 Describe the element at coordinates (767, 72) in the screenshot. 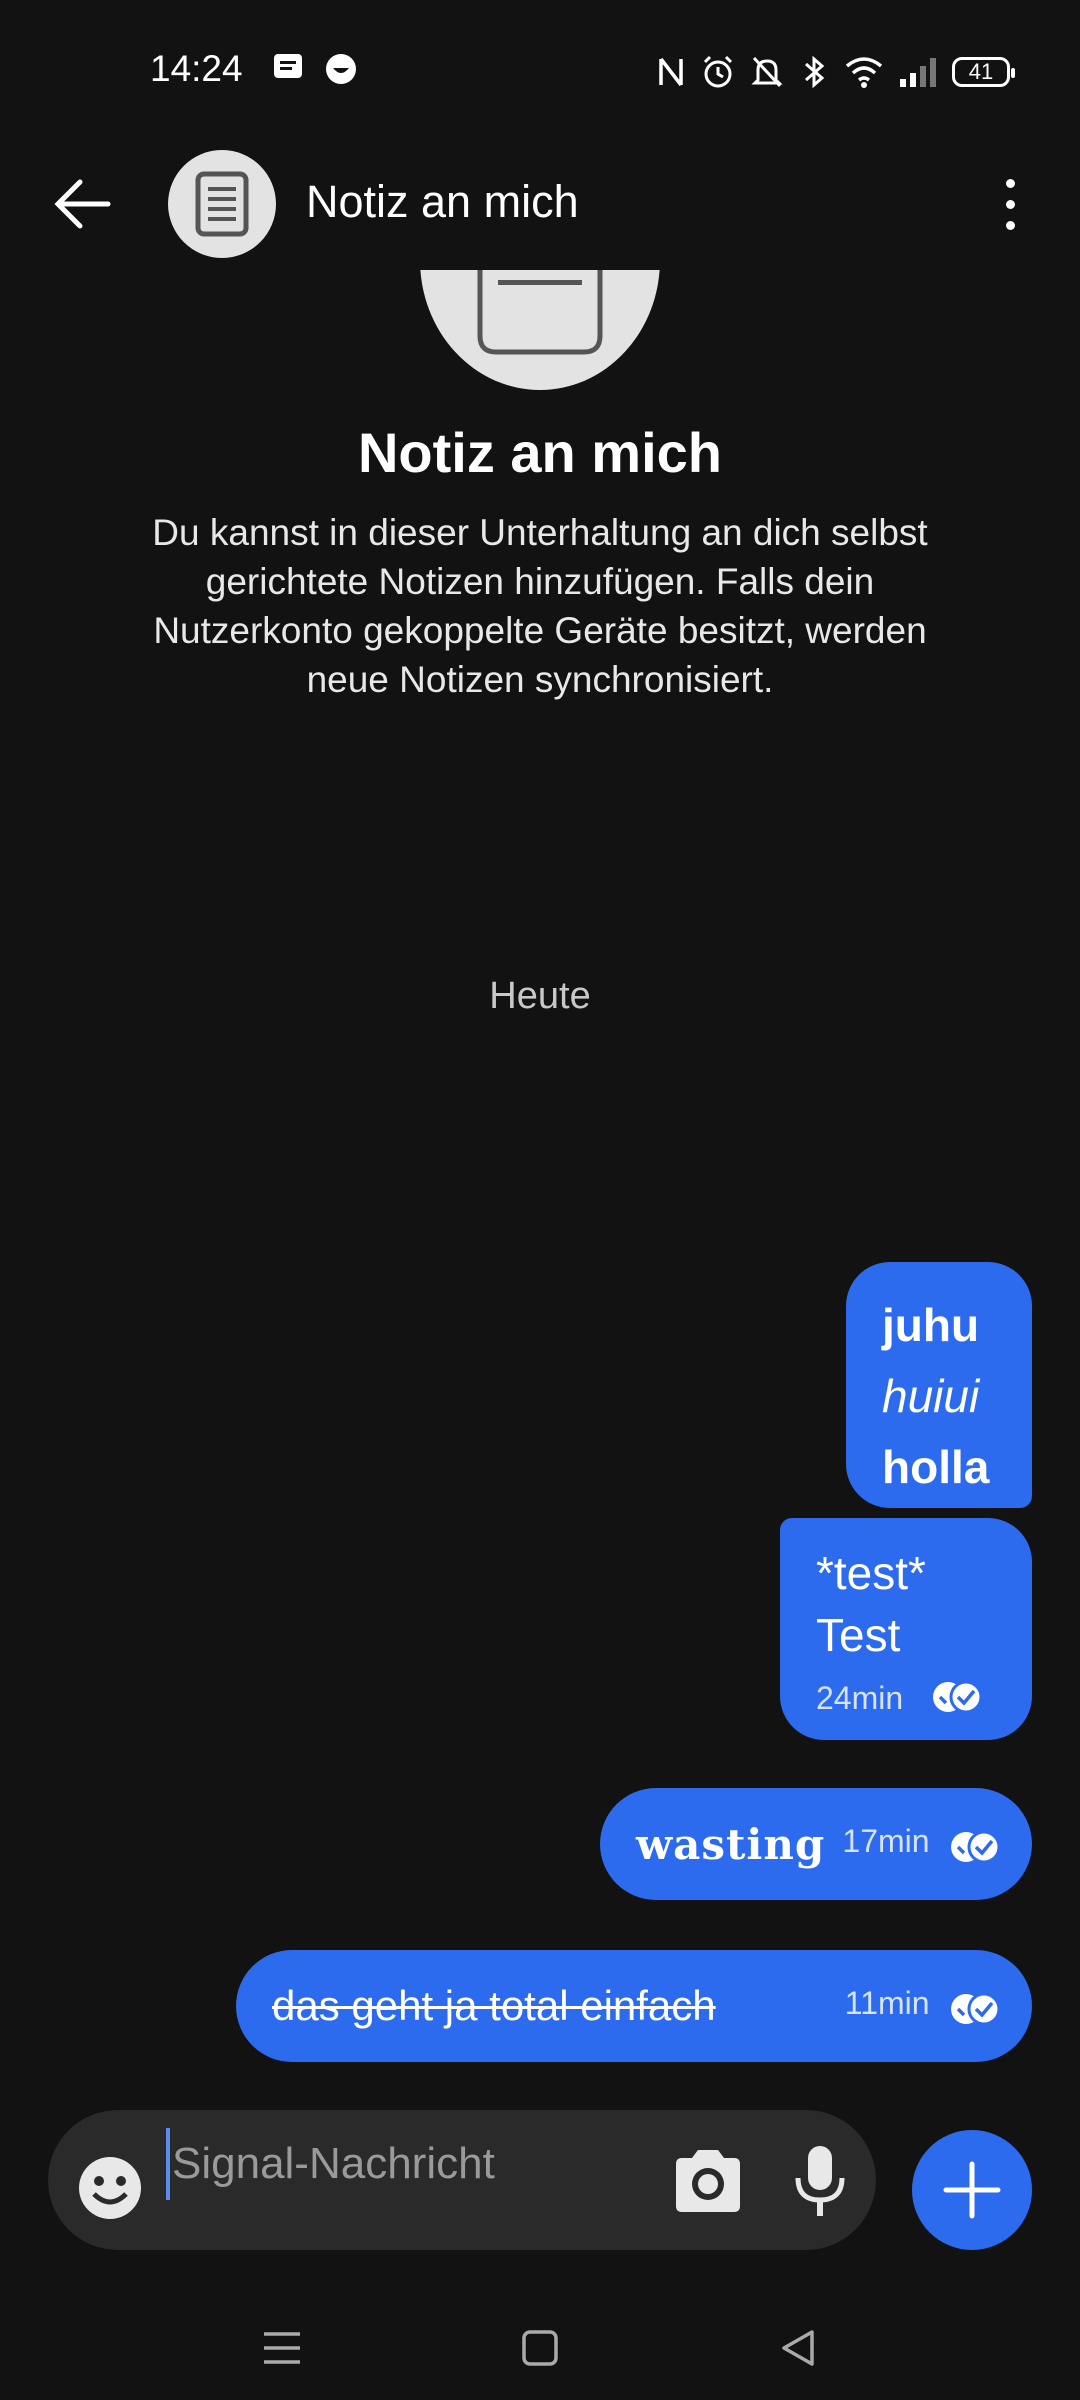

I see `mute-bell-icon` at that location.